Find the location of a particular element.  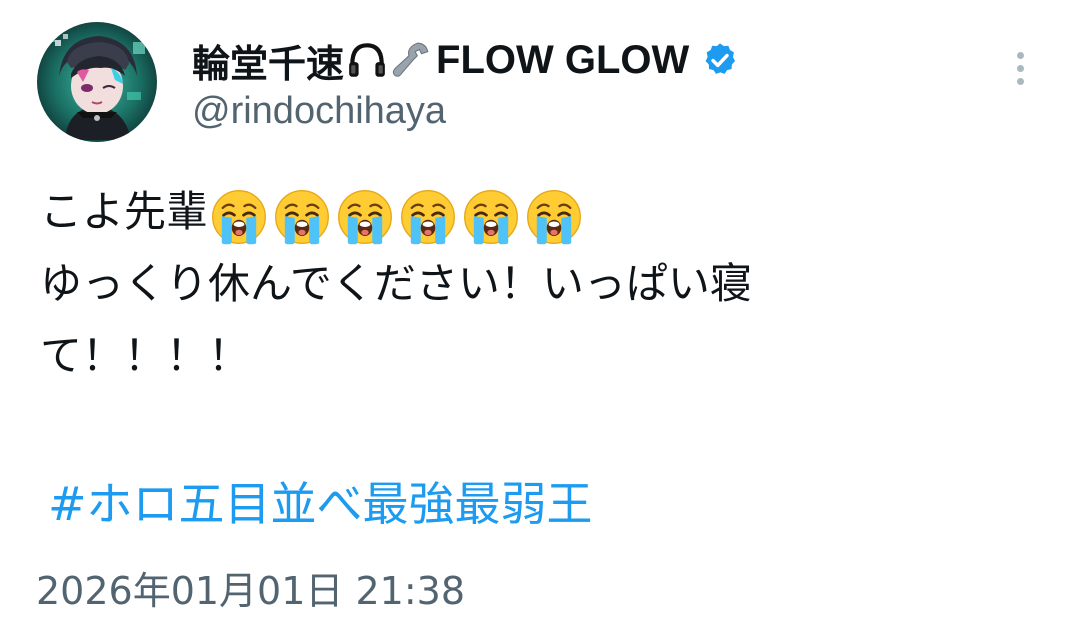

tweet-line-3: て！！！！ is located at coordinates (145, 355).